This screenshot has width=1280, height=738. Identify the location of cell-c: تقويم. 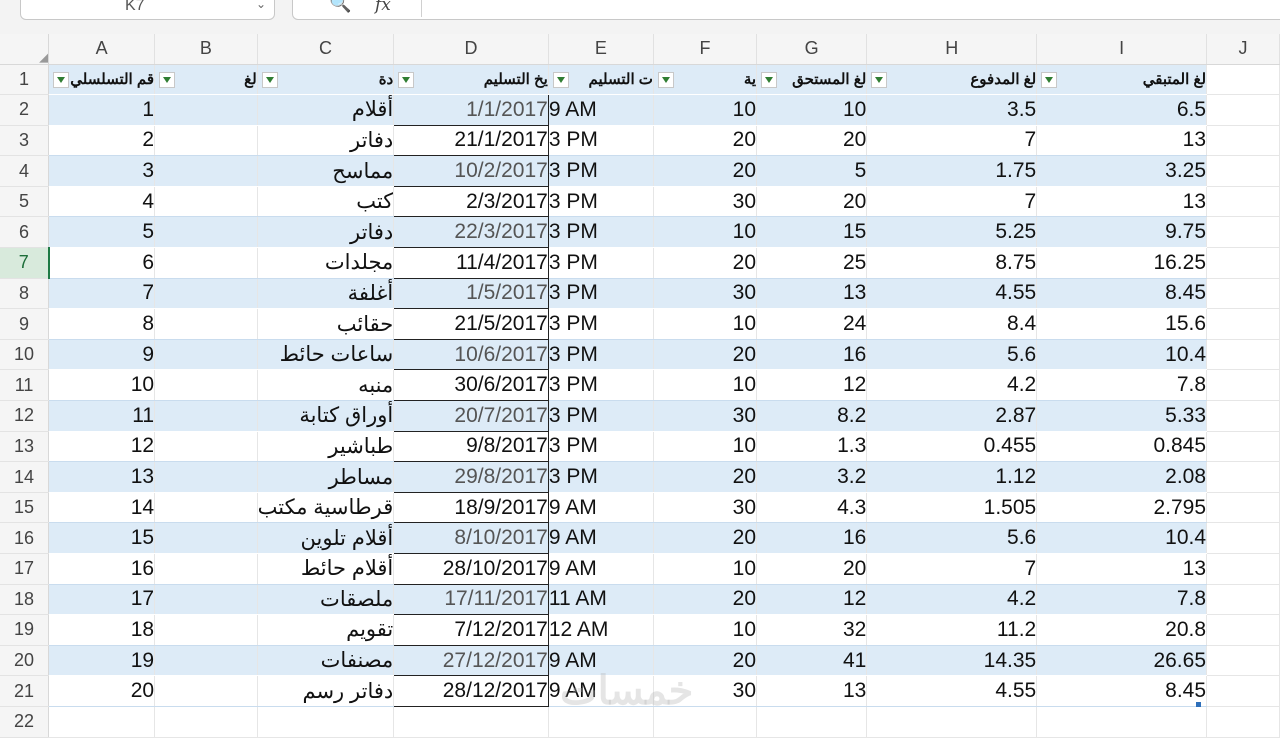
(326, 630).